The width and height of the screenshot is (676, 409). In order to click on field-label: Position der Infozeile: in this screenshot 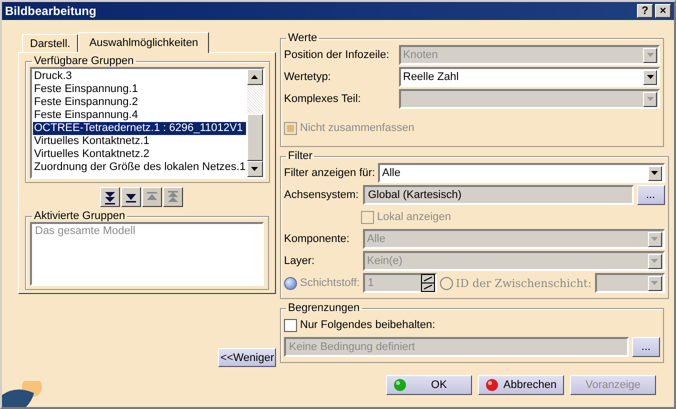, I will do `click(337, 55)`.